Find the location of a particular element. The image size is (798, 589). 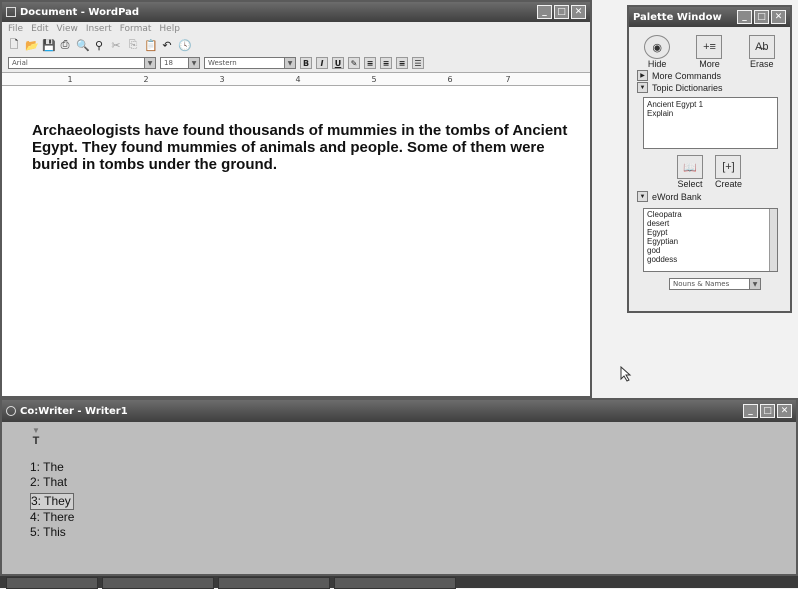

hide-icon: ◉ is located at coordinates (657, 47).